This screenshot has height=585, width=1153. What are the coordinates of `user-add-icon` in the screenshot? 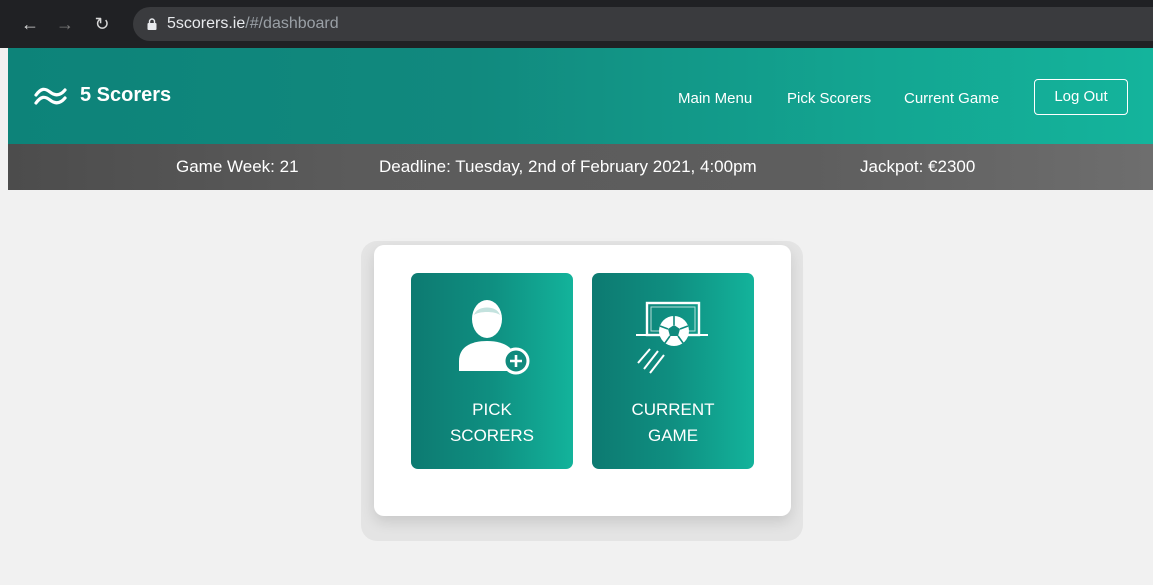 It's located at (494, 337).